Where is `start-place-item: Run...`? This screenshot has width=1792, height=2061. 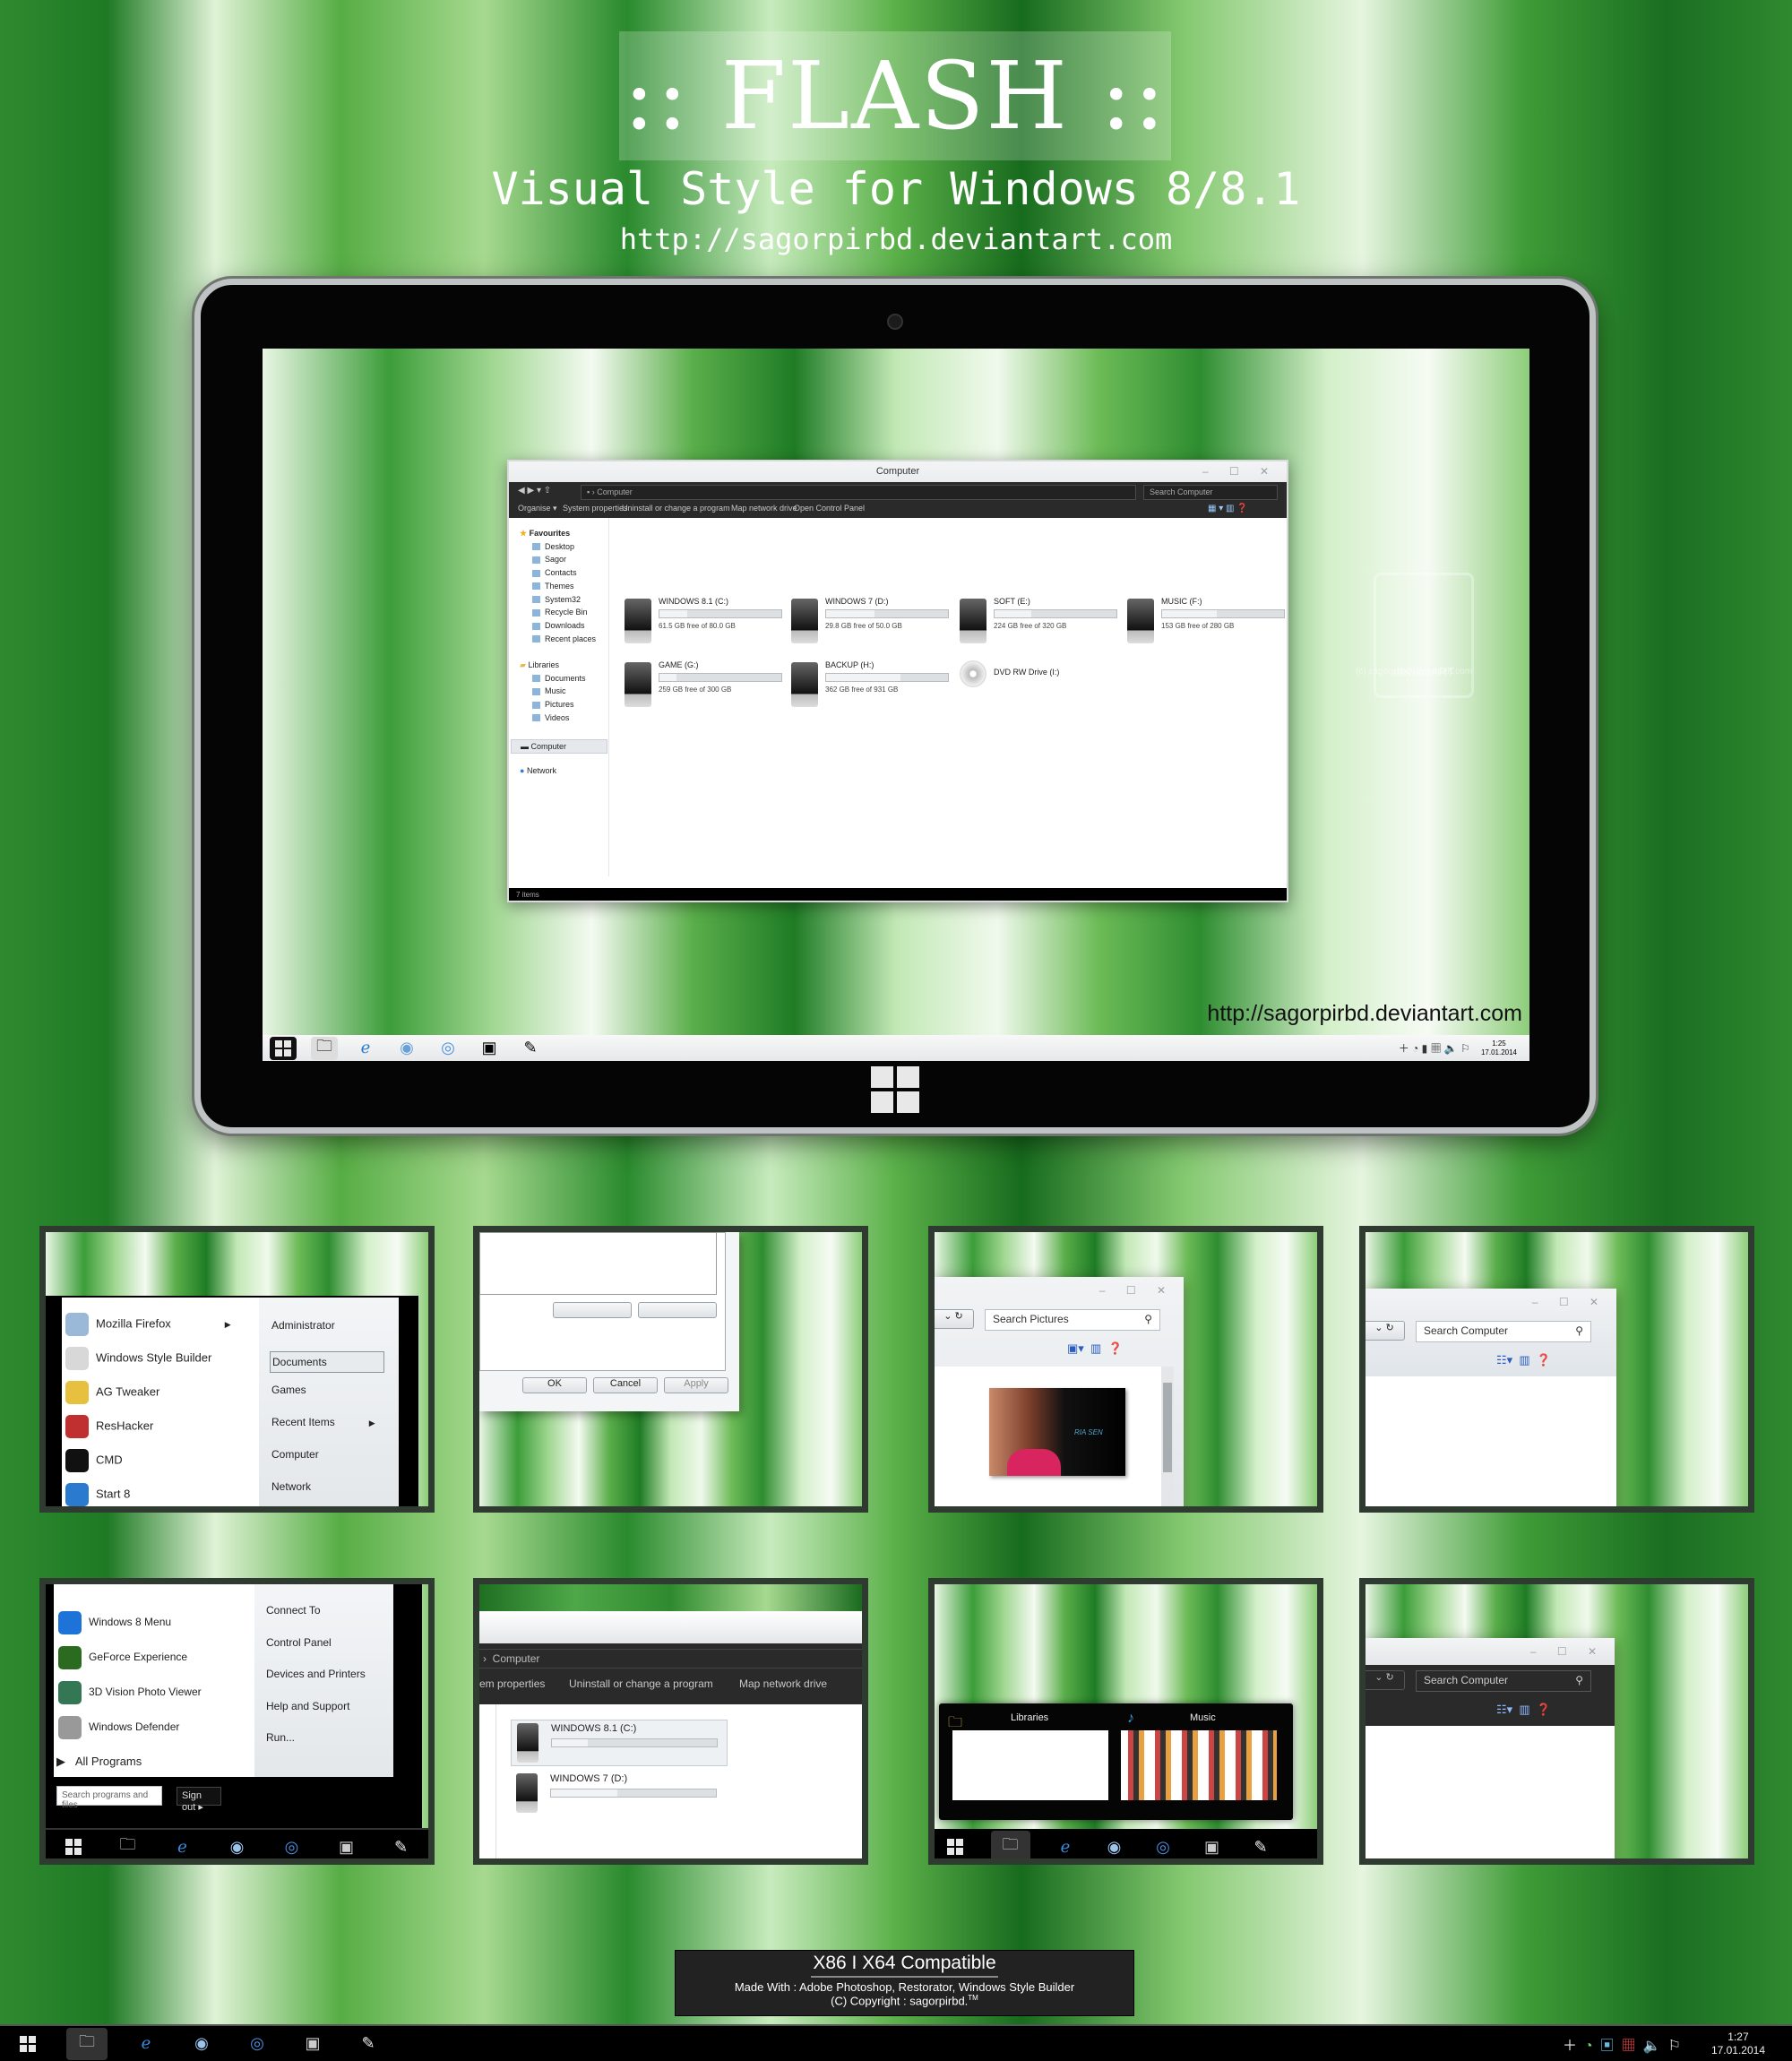 start-place-item: Run... is located at coordinates (280, 1737).